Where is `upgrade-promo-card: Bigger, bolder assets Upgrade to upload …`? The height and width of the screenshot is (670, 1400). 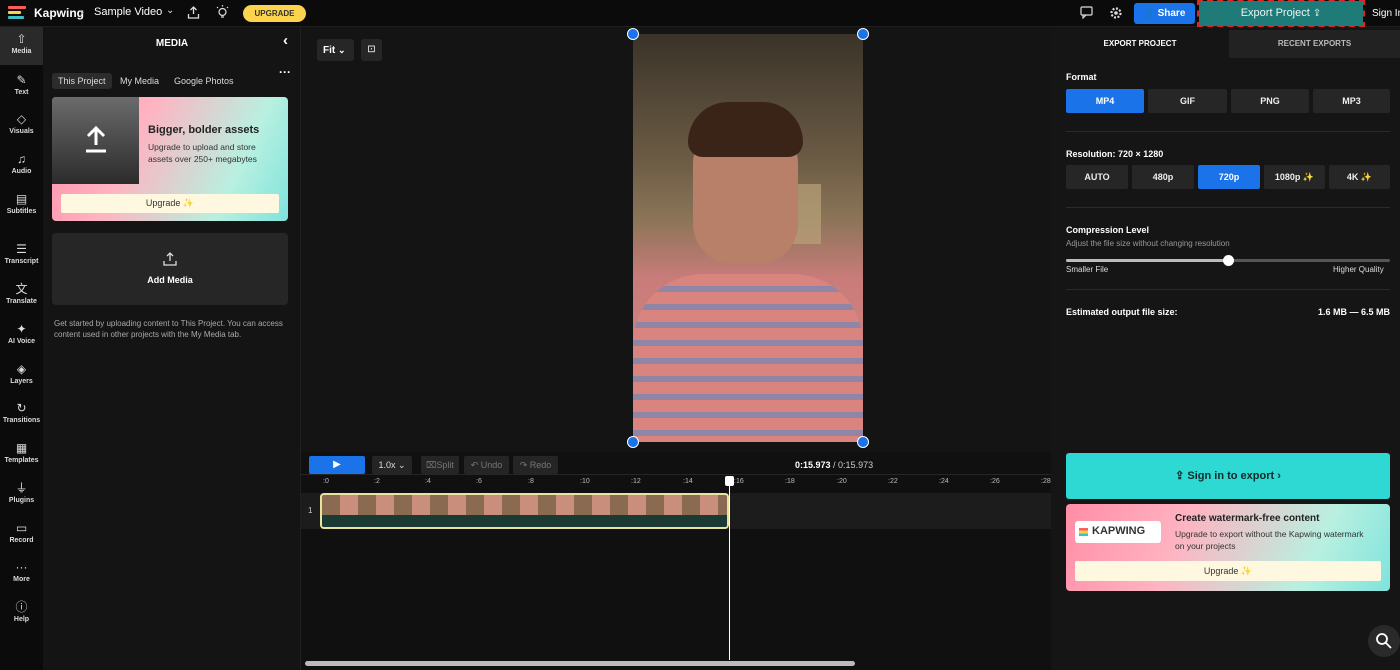
upgrade-promo-card: Bigger, bolder assets Upgrade to upload … is located at coordinates (170, 159).